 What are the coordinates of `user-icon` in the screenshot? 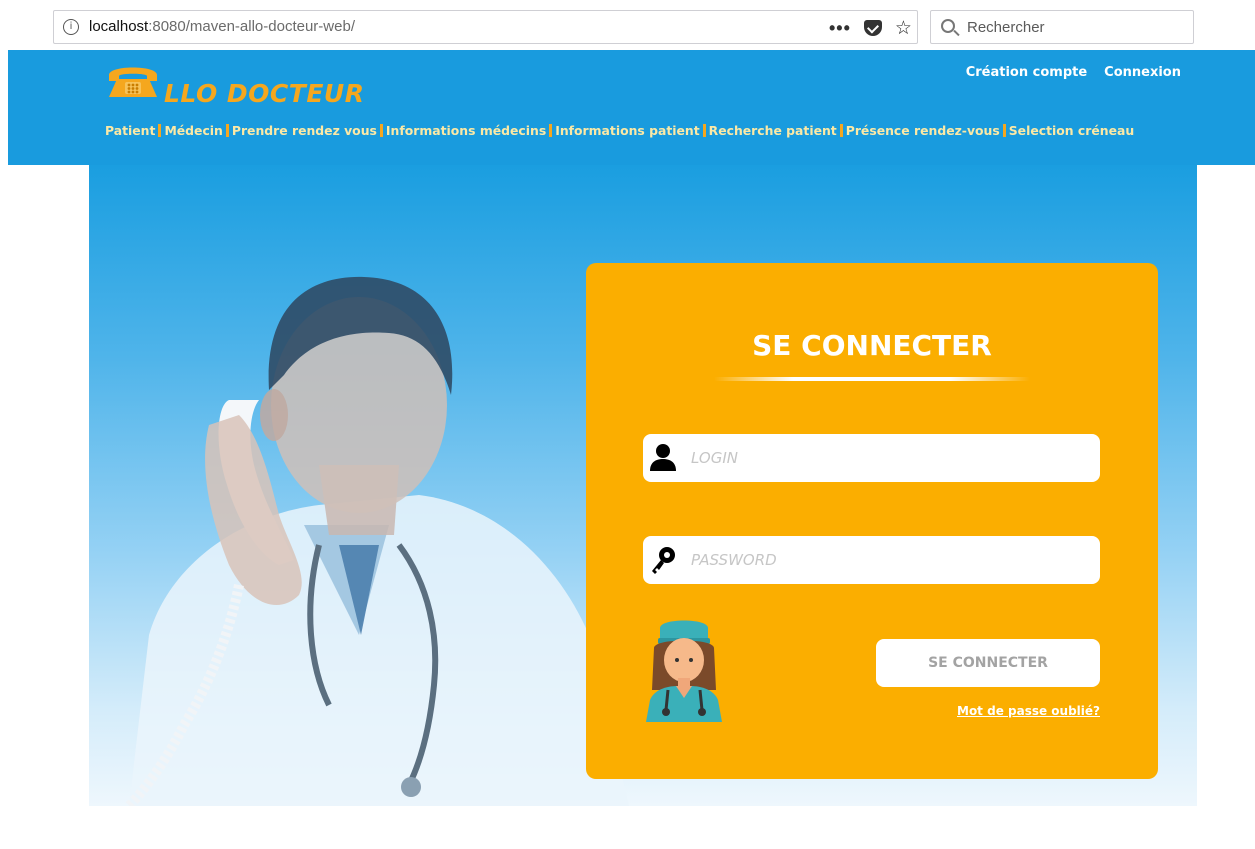 It's located at (663, 457).